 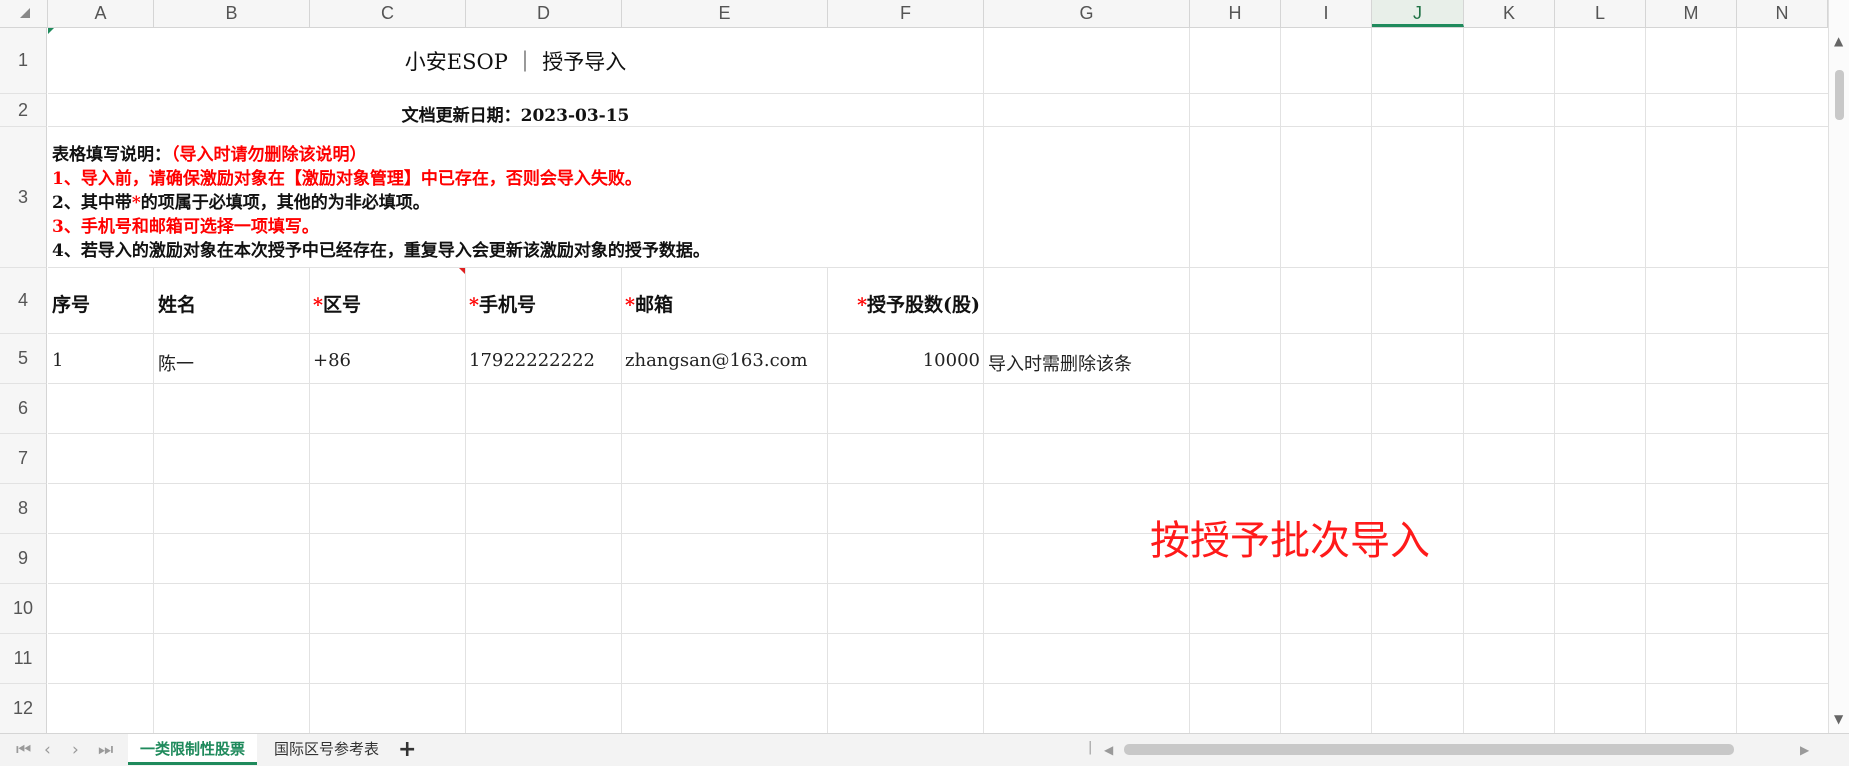 I want to click on column-header-row: A B C D E F G H I J K L M N, so click(x=914, y=14).